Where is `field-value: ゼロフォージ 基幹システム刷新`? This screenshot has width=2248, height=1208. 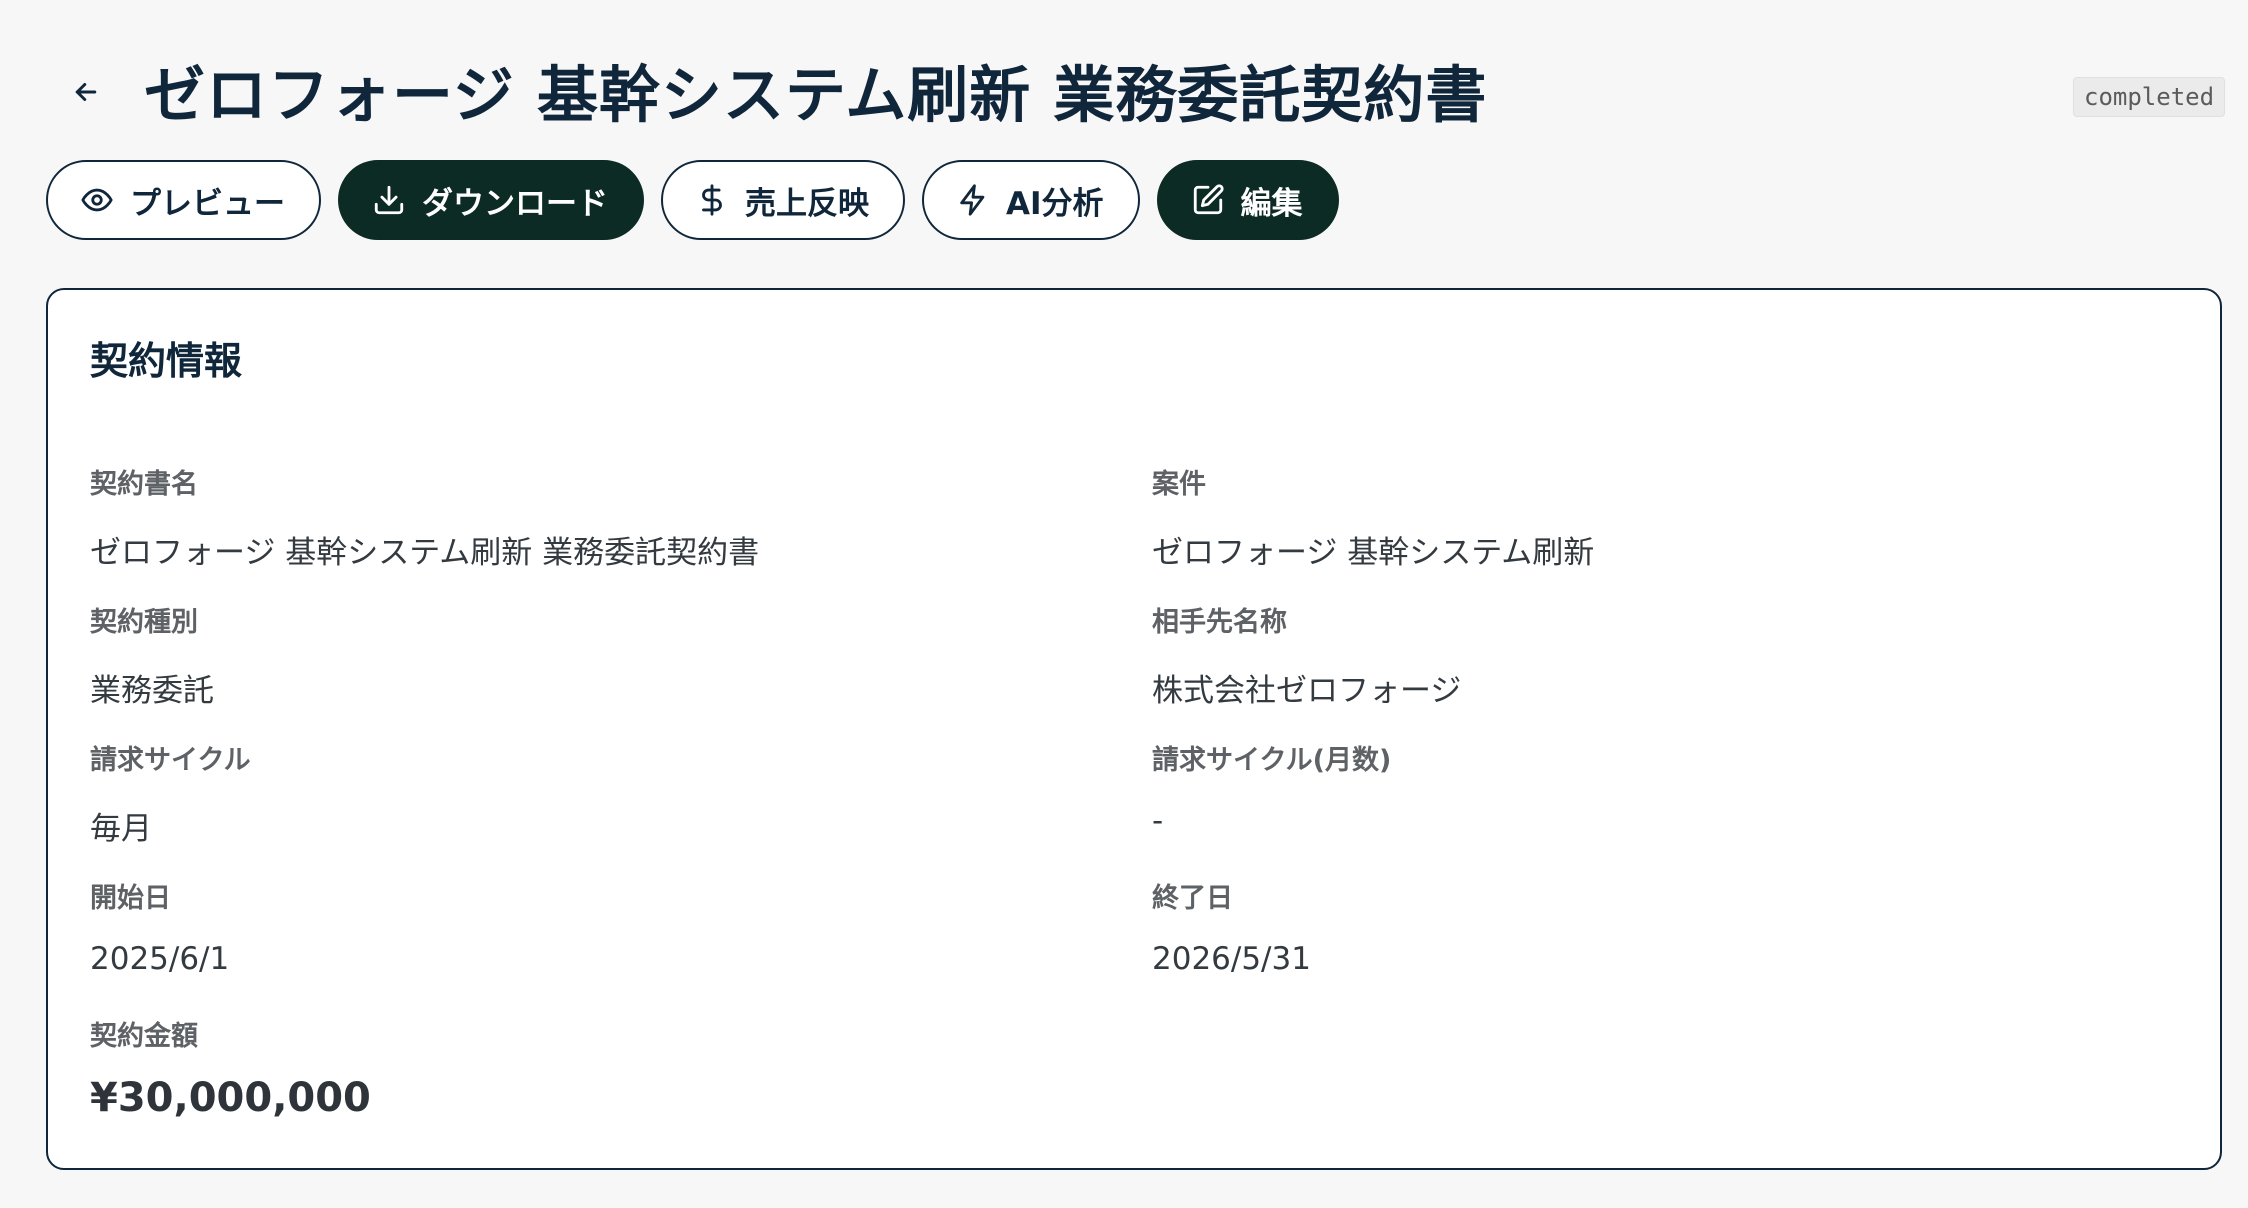 field-value: ゼロフォージ 基幹システム刷新 is located at coordinates (1373, 553).